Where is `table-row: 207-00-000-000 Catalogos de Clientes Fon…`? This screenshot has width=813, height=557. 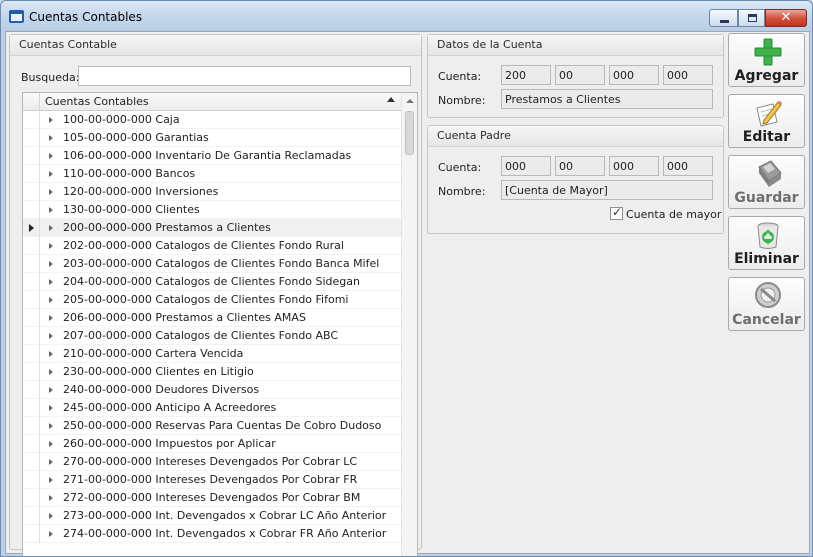
table-row: 207-00-000-000 Catalogos de Clientes Fon… is located at coordinates (212, 336).